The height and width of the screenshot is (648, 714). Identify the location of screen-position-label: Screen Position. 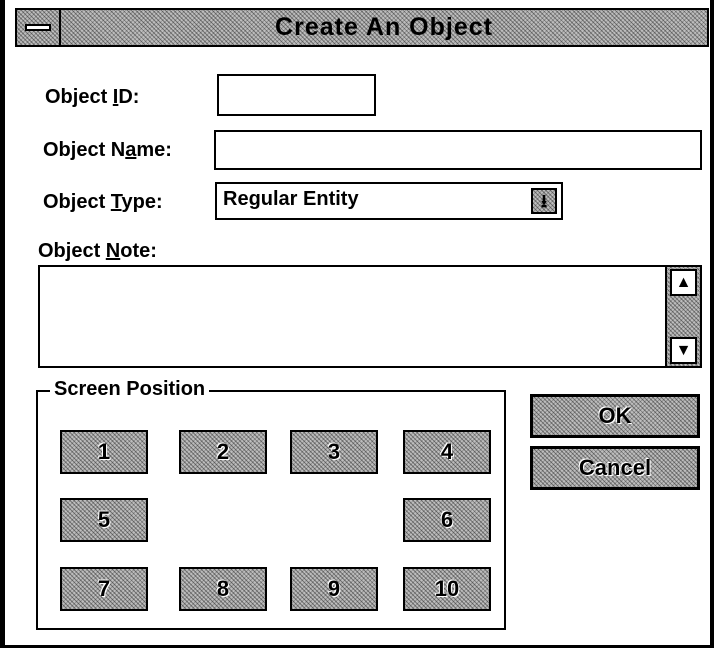
(130, 389).